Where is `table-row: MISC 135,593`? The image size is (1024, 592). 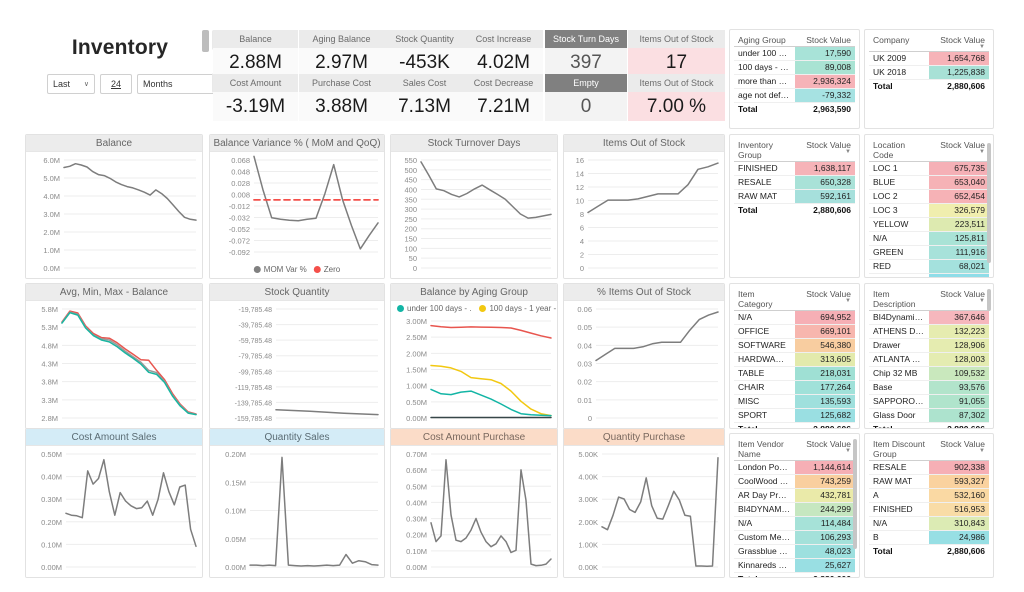
table-row: MISC 135,593 is located at coordinates (794, 401).